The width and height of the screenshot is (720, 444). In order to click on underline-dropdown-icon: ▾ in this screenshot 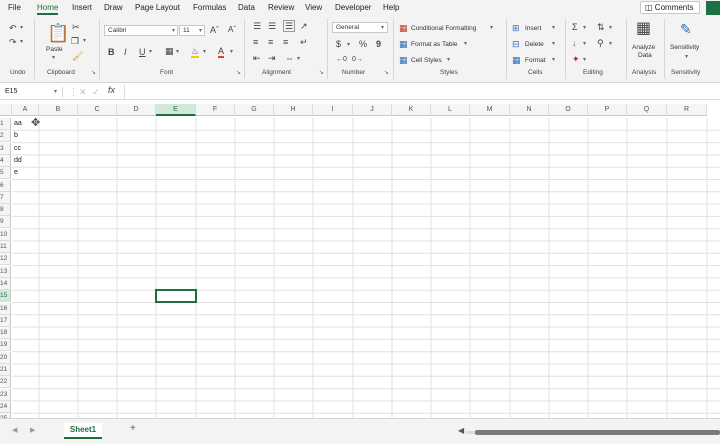, I will do `click(150, 51)`.